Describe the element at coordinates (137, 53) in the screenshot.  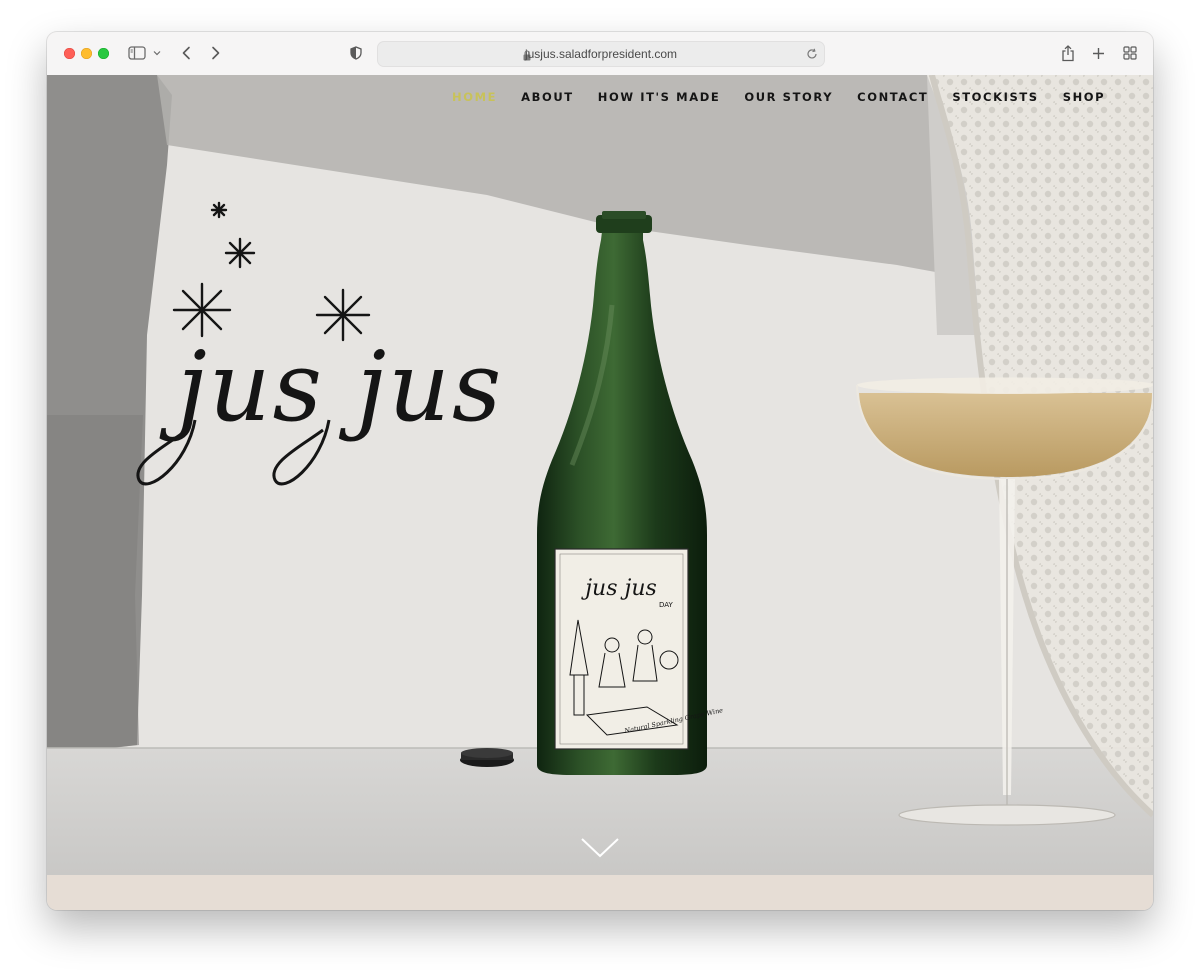
I see `sidebar-icon` at that location.